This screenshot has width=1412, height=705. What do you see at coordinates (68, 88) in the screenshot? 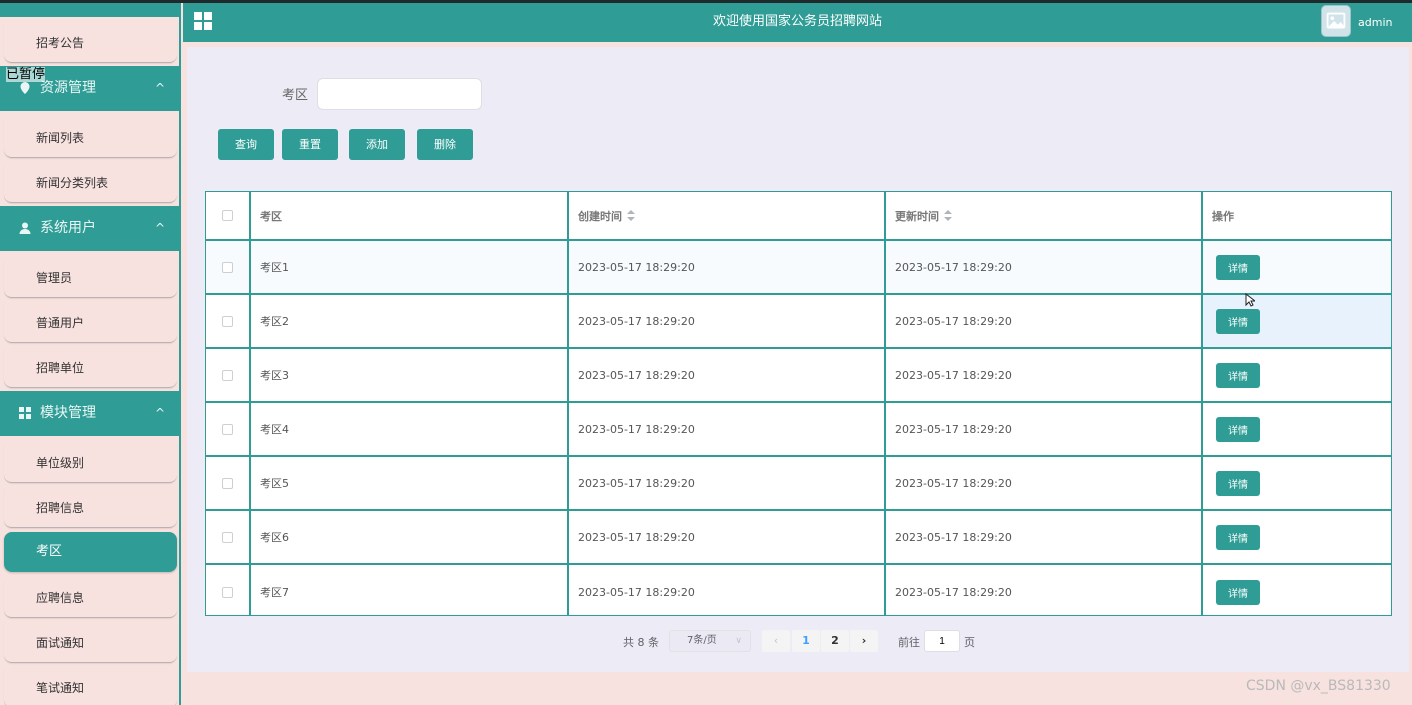
I see `sidebar-group-label: 资源管理` at bounding box center [68, 88].